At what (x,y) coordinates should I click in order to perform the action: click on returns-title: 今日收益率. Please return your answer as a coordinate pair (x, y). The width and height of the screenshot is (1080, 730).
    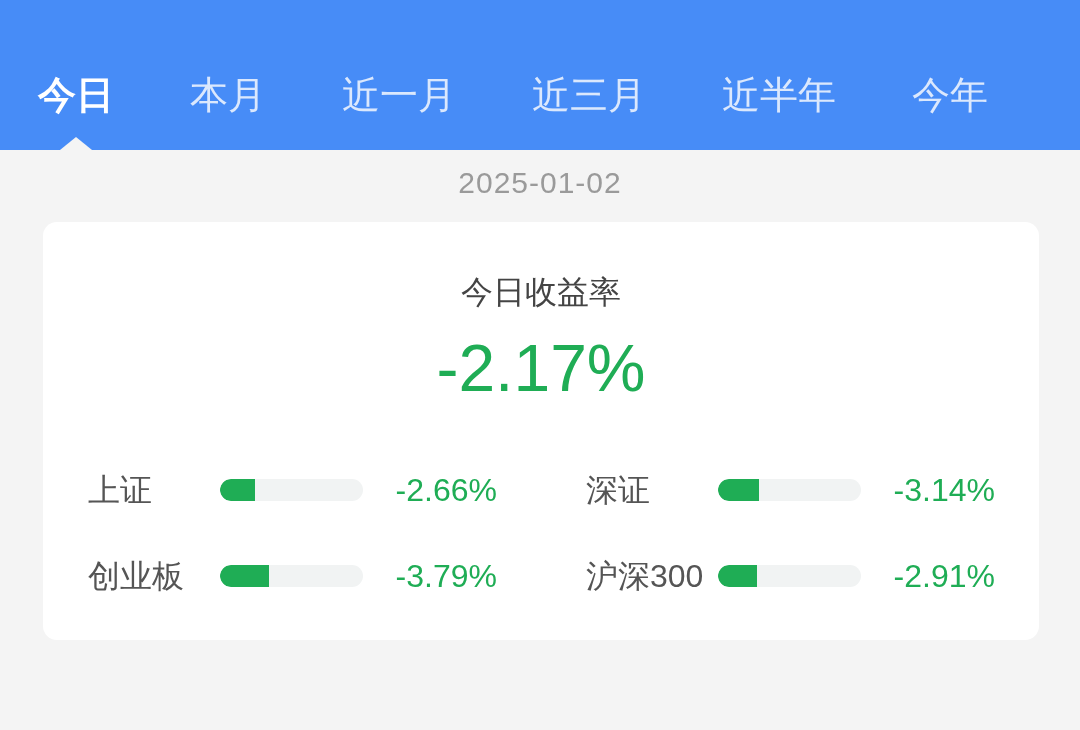
    Looking at the image, I should click on (541, 292).